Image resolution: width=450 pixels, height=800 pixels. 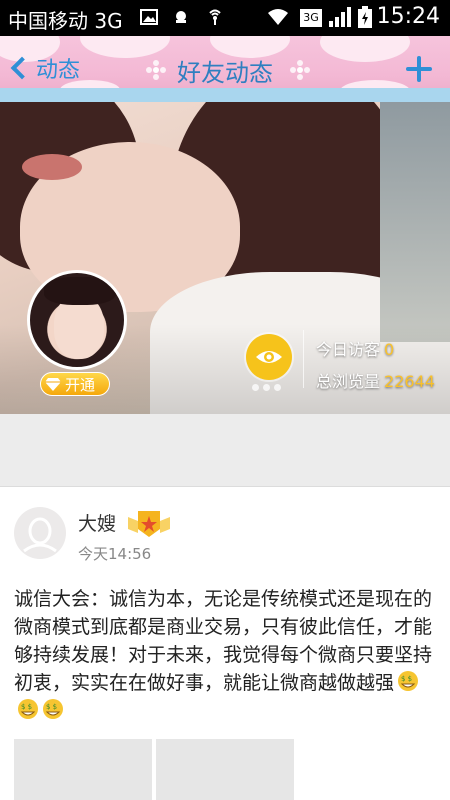 I want to click on title-bar: 动态 好友动态, so click(x=225, y=69).